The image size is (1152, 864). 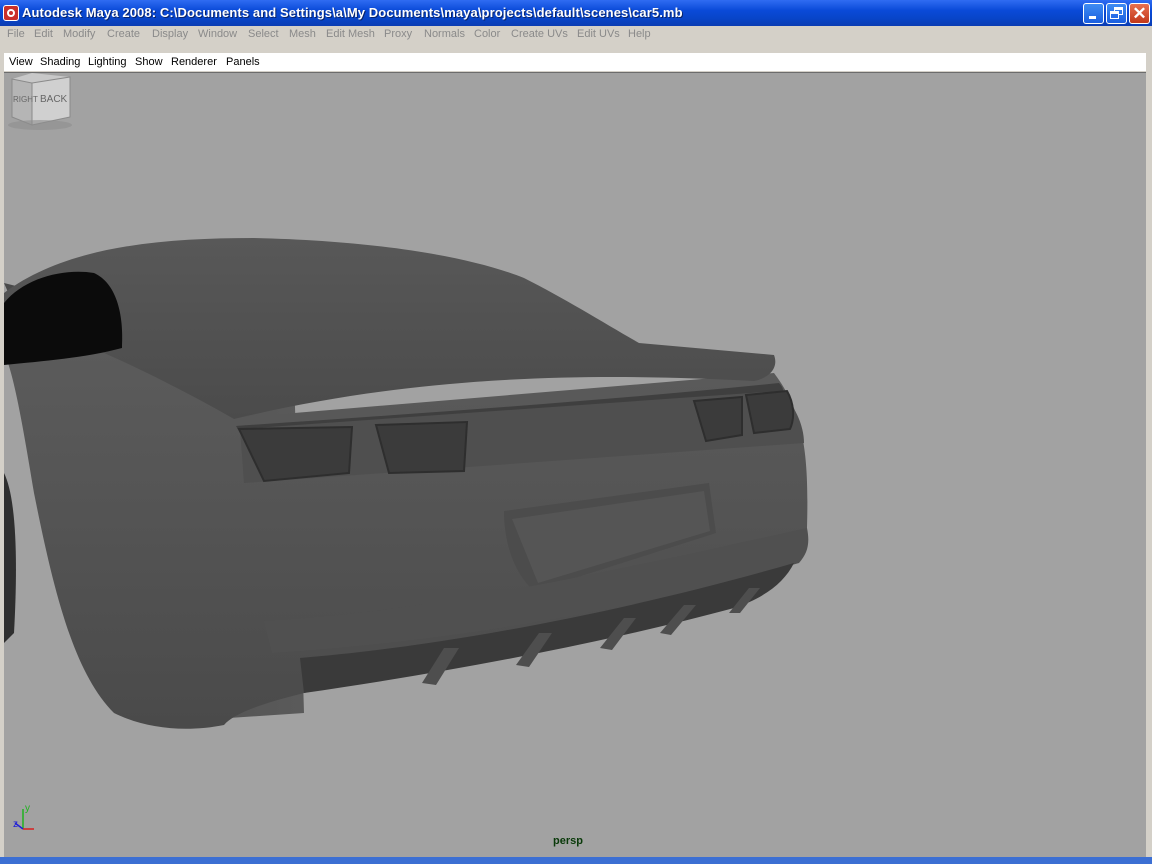 I want to click on viewcube-back-face: BACK, so click(x=54, y=99).